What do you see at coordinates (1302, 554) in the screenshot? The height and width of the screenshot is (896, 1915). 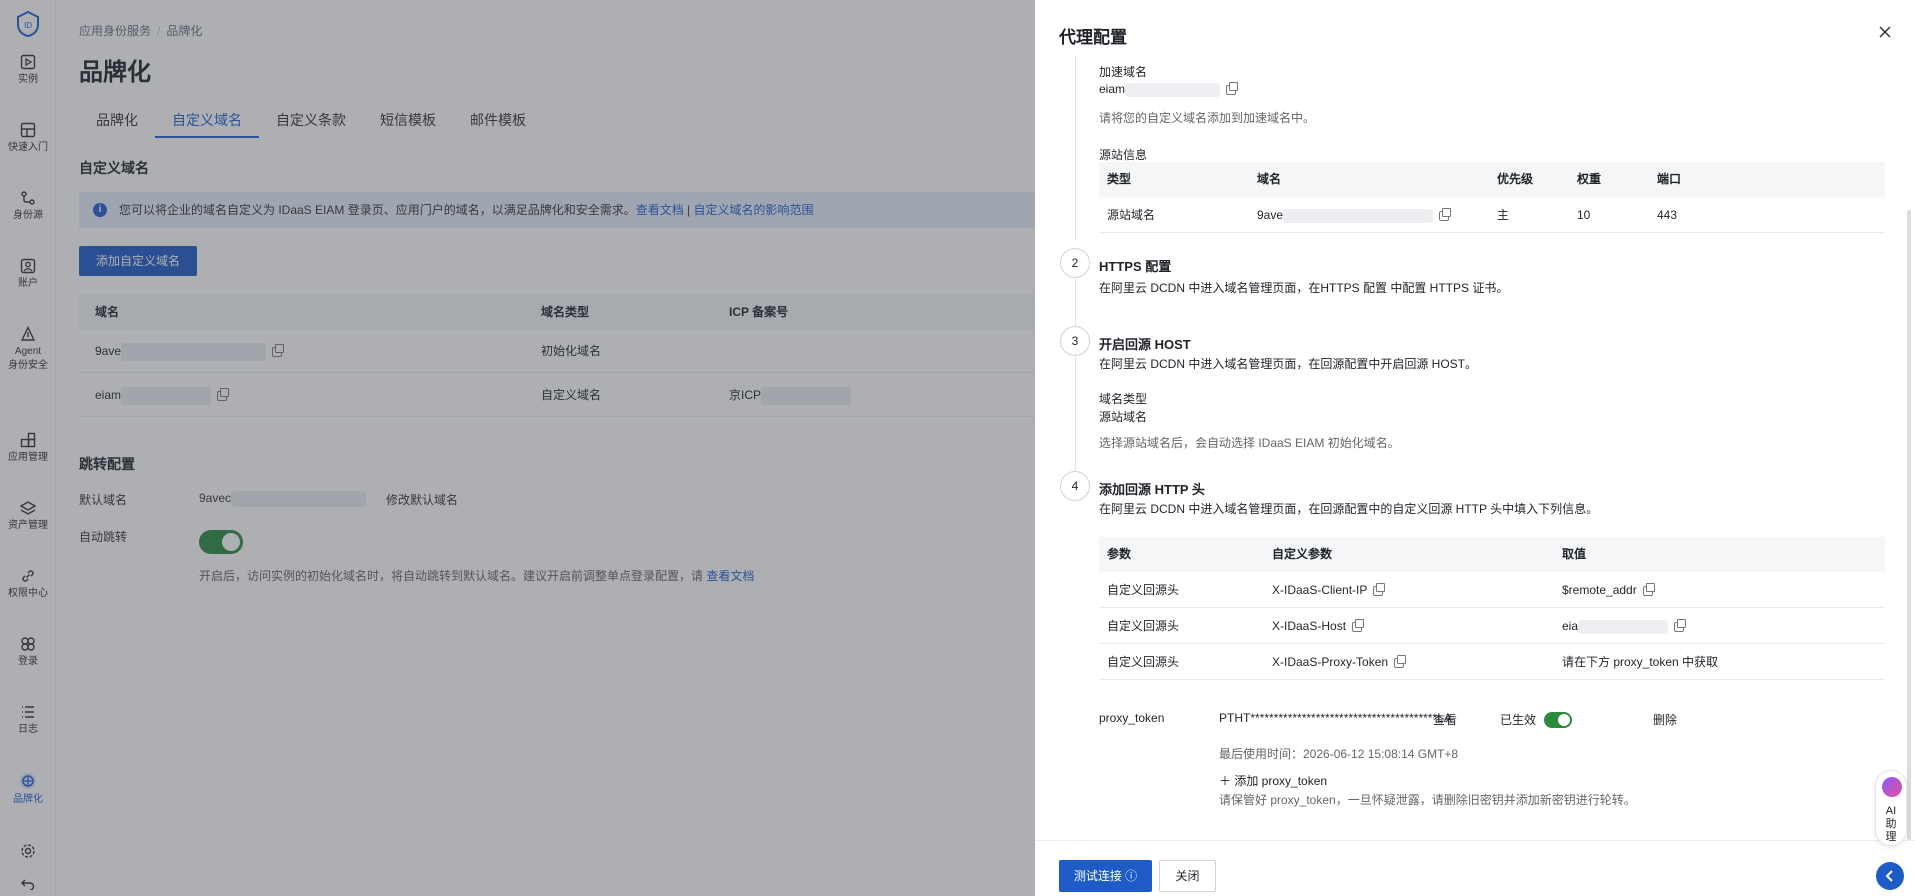 I see `column-header: 自定义参数` at bounding box center [1302, 554].